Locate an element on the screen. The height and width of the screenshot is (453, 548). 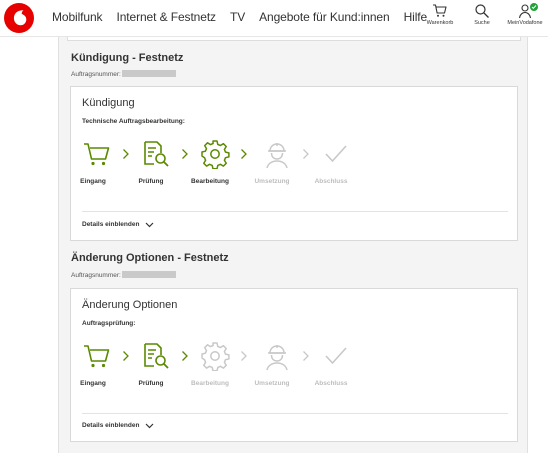
card-title: Änderung Optionen is located at coordinates (130, 305).